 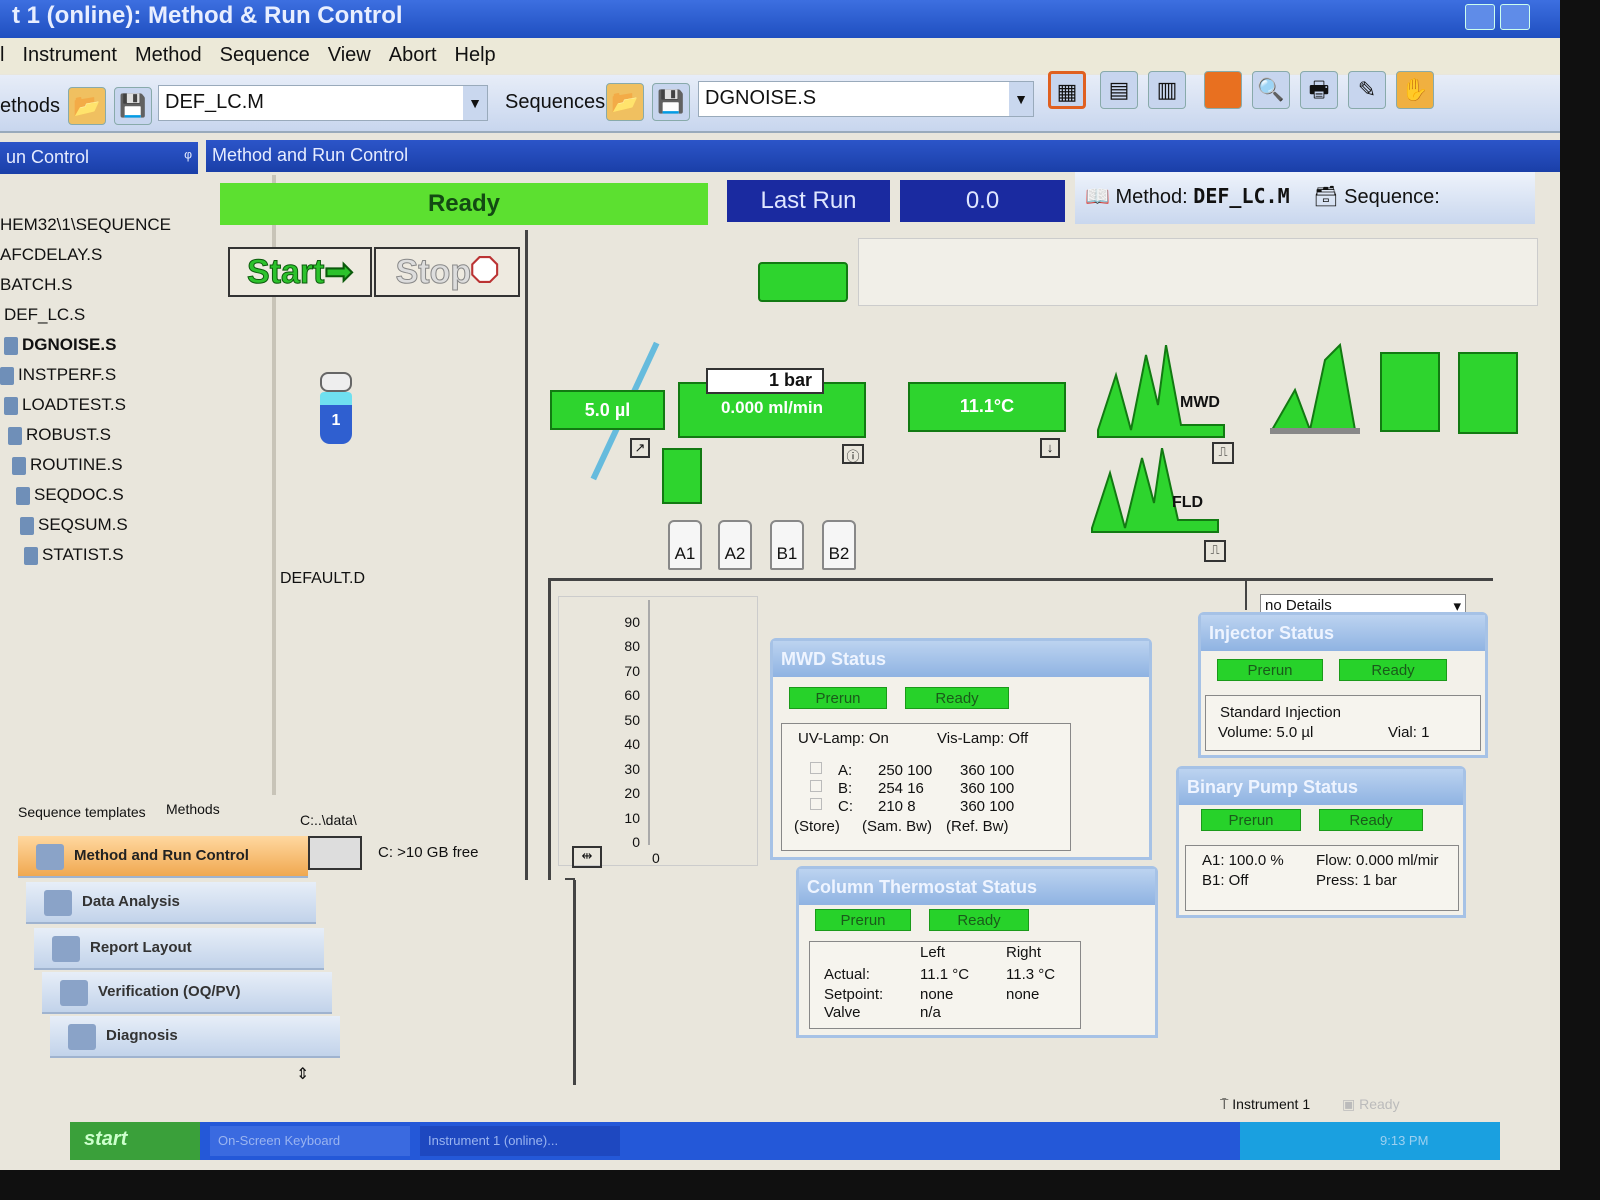 What do you see at coordinates (447, 272) in the screenshot?
I see `stop-button: Stop⯃` at bounding box center [447, 272].